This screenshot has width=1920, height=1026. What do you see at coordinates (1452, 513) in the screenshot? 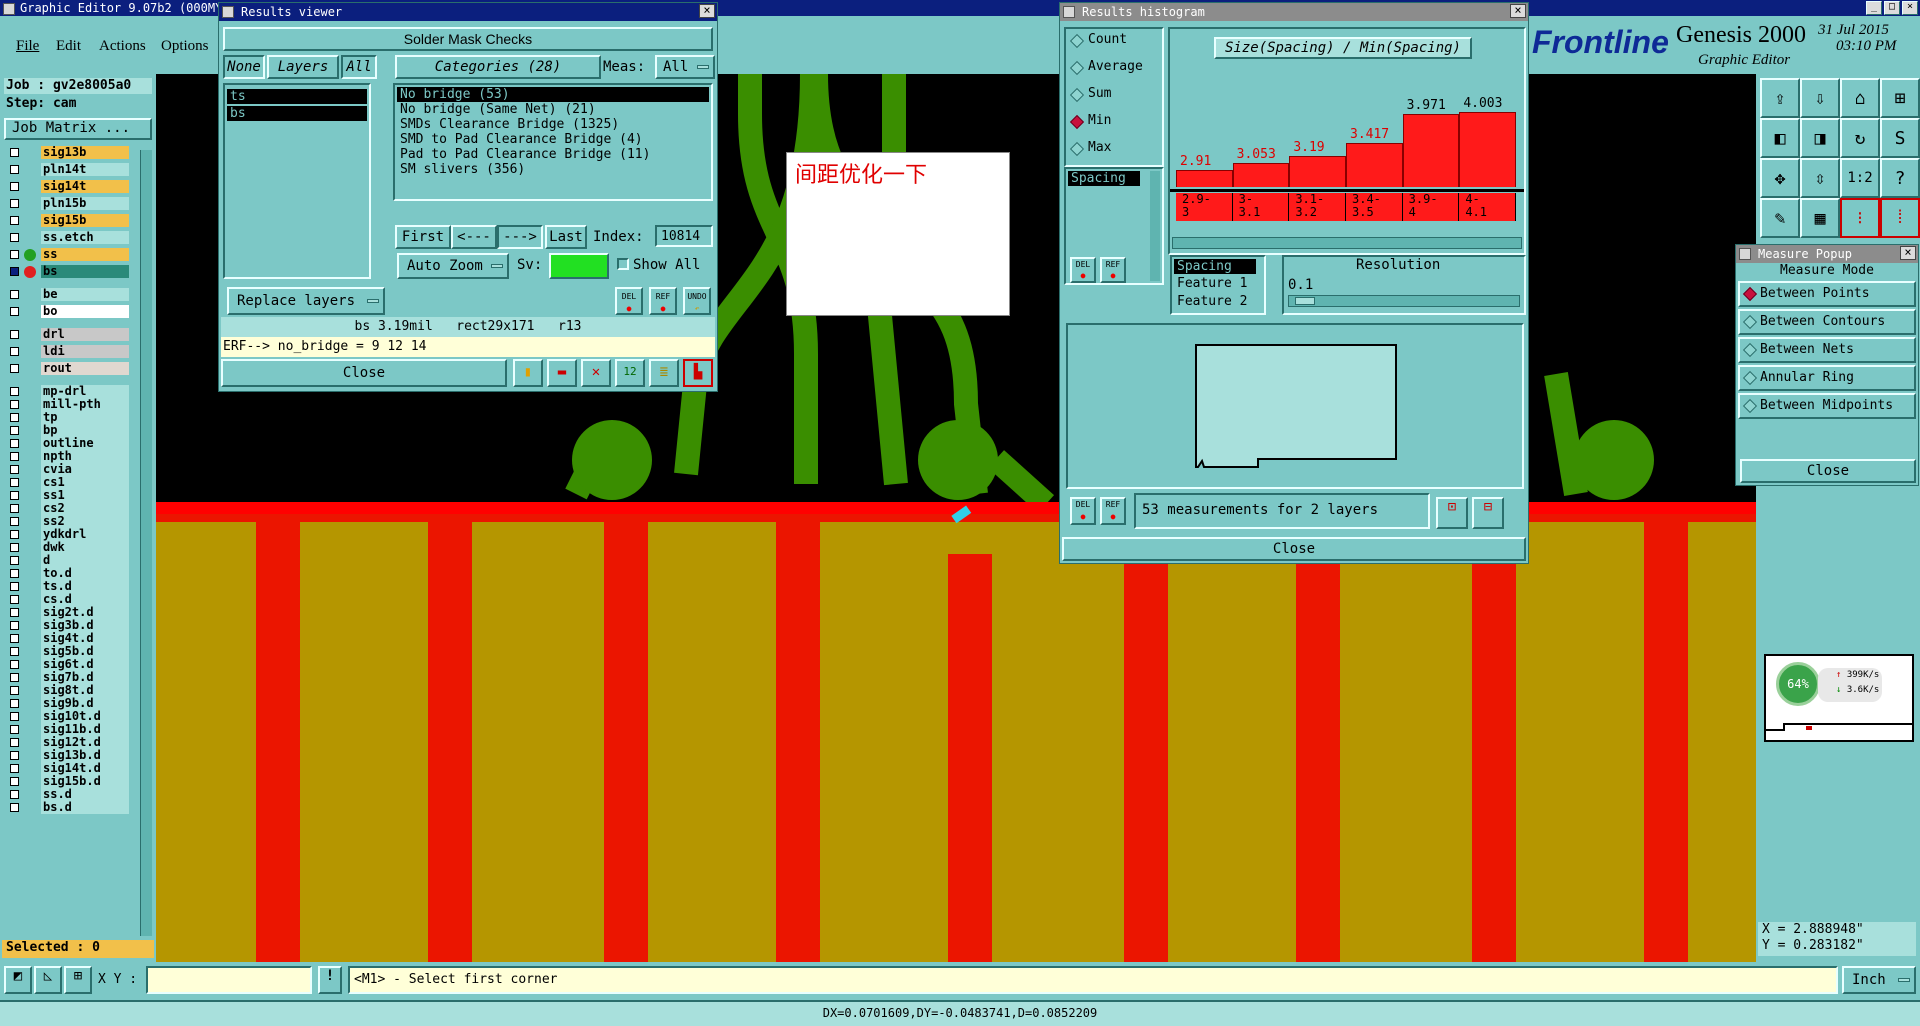
I see `zoom-to-icon: ⊡` at bounding box center [1452, 513].